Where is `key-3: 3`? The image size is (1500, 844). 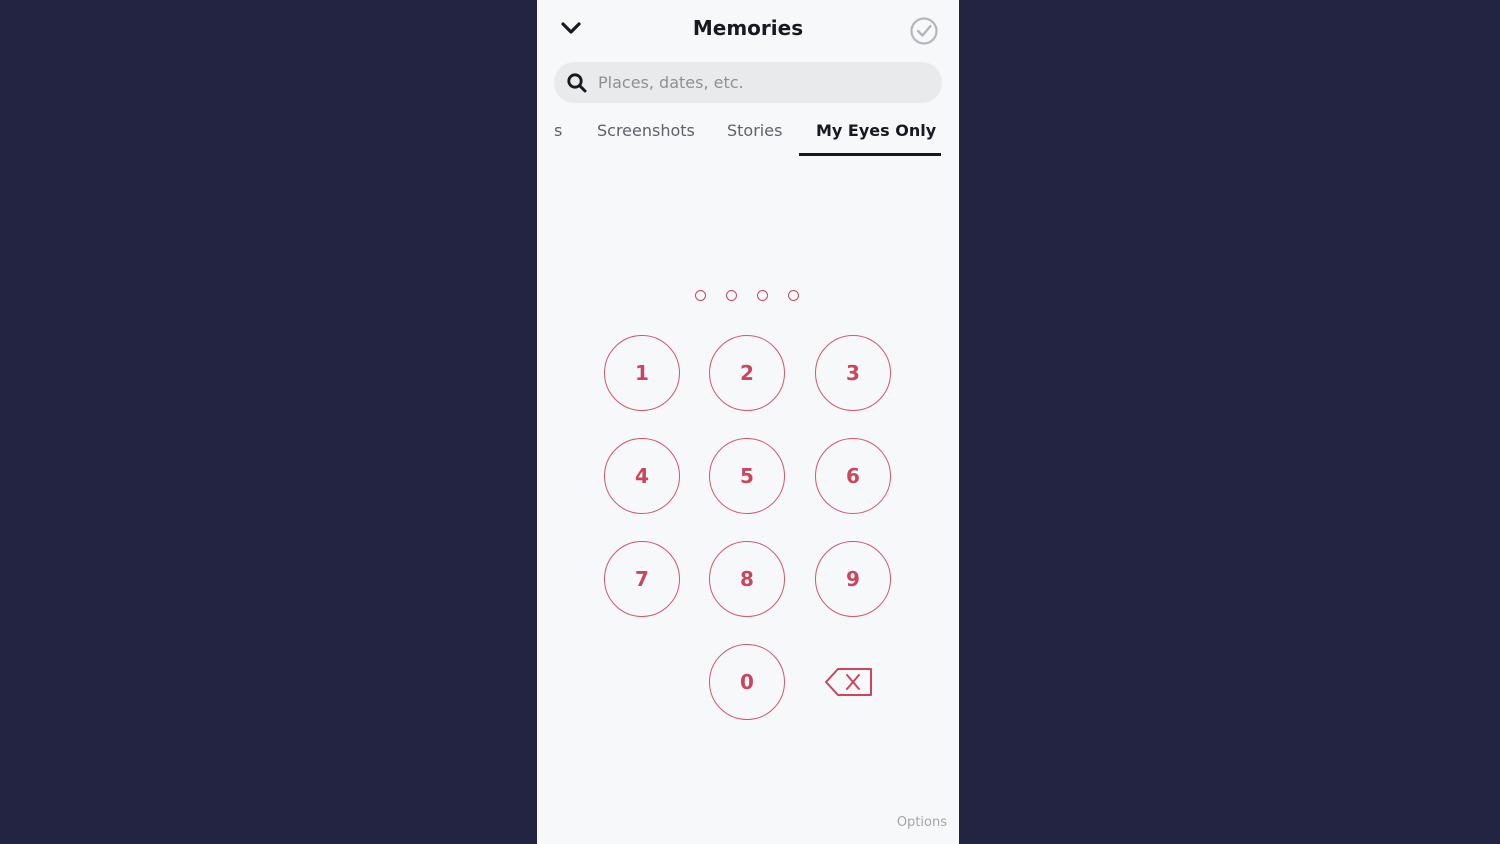 key-3: 3 is located at coordinates (853, 373).